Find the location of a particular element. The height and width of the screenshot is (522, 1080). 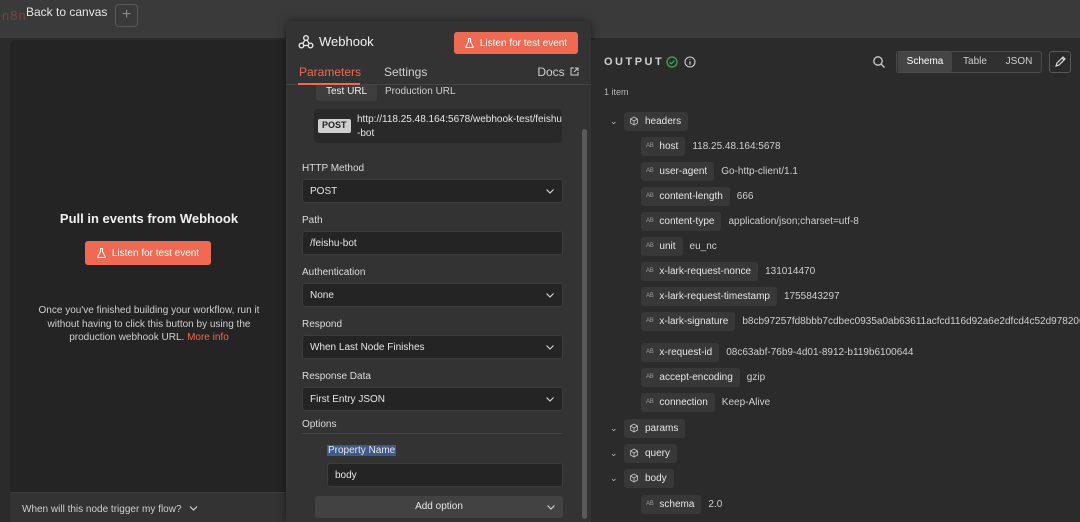

schema-key-label: x-request-id is located at coordinates (686, 352).